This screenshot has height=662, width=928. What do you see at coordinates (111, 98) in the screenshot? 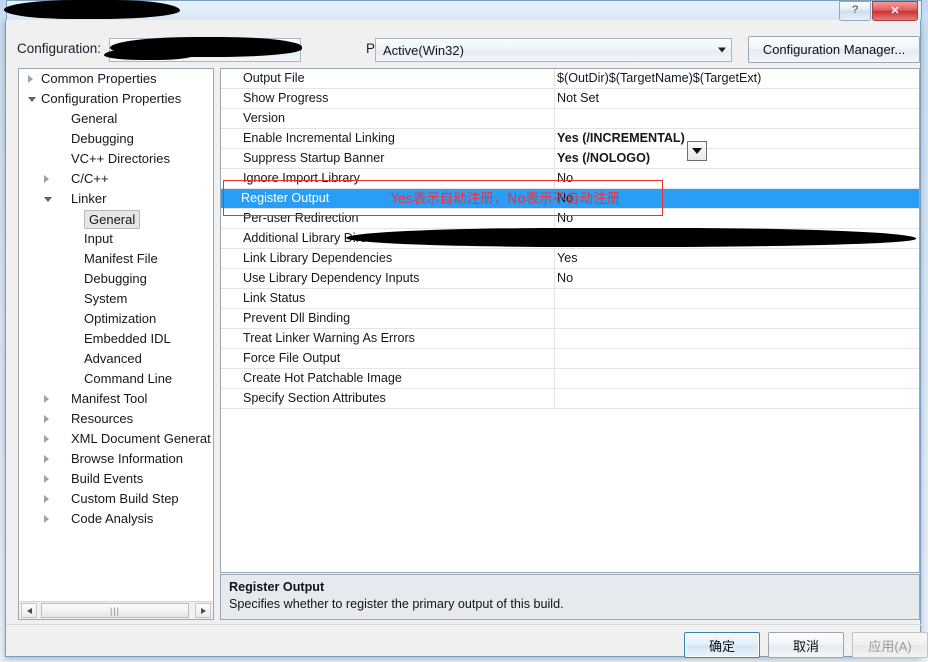
I see `tree-item-label: Configuration Properties` at bounding box center [111, 98].